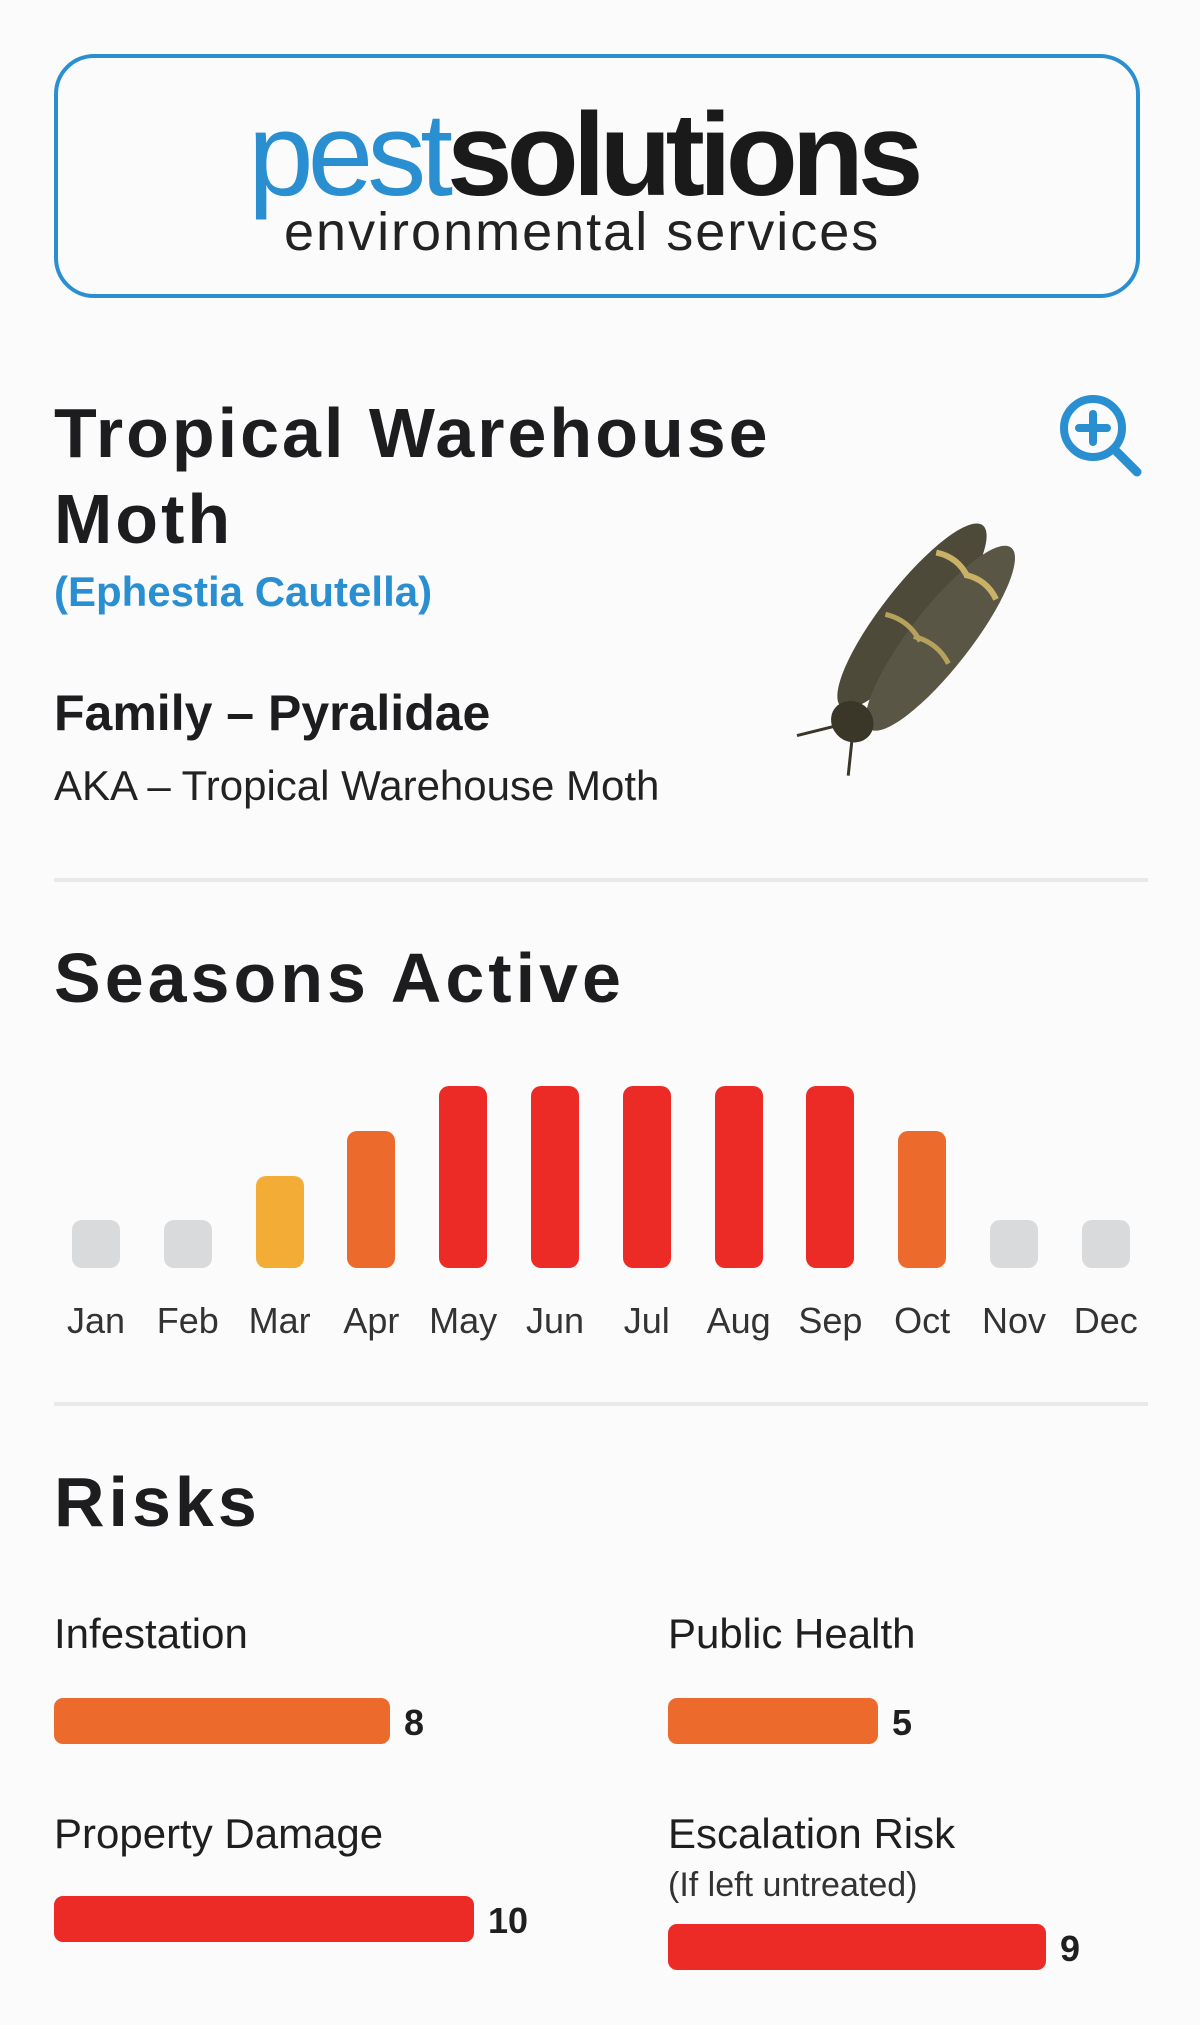  Describe the element at coordinates (151, 1633) in the screenshot. I see `risk-label-infestation: Infestation` at that location.